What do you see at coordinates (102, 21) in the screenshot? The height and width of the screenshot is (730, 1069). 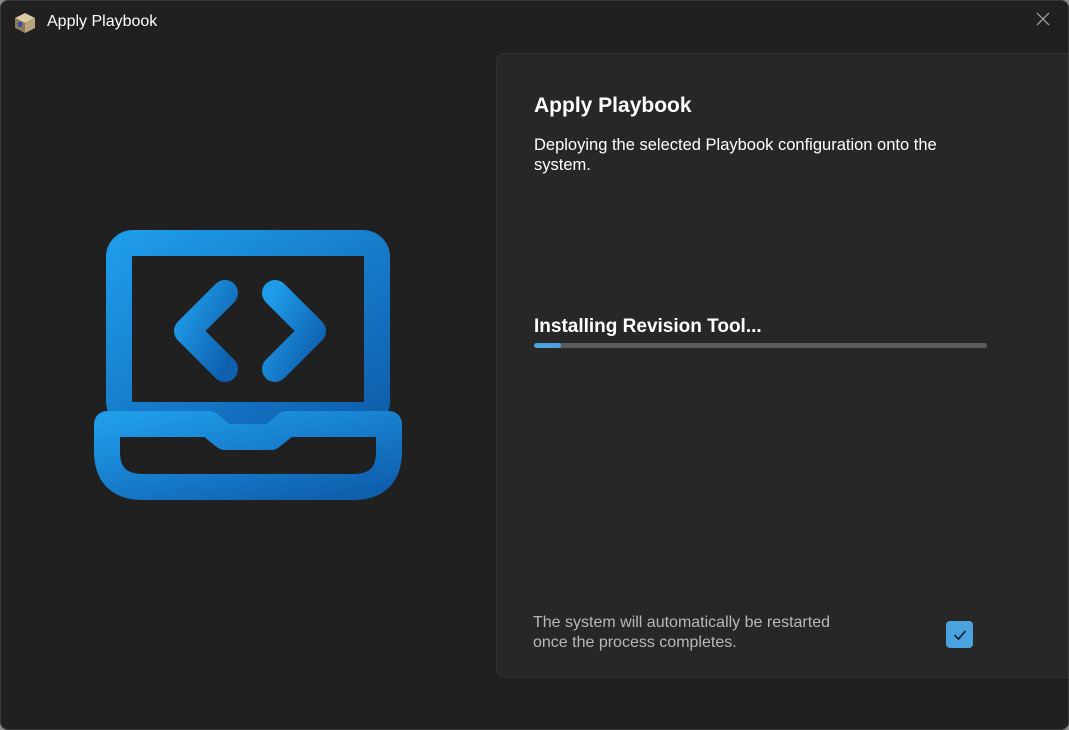 I see `window-title: Apply Playbook` at bounding box center [102, 21].